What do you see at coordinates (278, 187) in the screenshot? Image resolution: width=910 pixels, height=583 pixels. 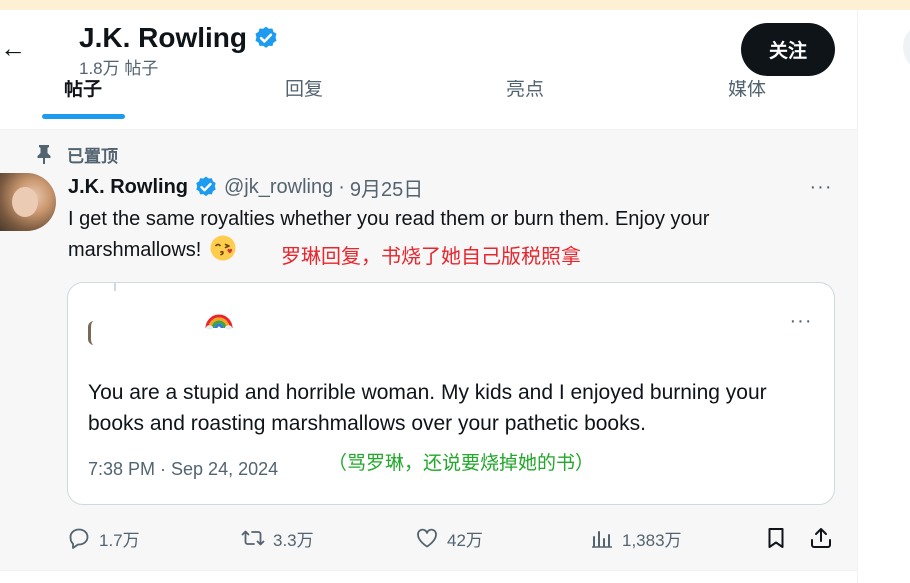 I see `author-handle: @jk_rowling` at bounding box center [278, 187].